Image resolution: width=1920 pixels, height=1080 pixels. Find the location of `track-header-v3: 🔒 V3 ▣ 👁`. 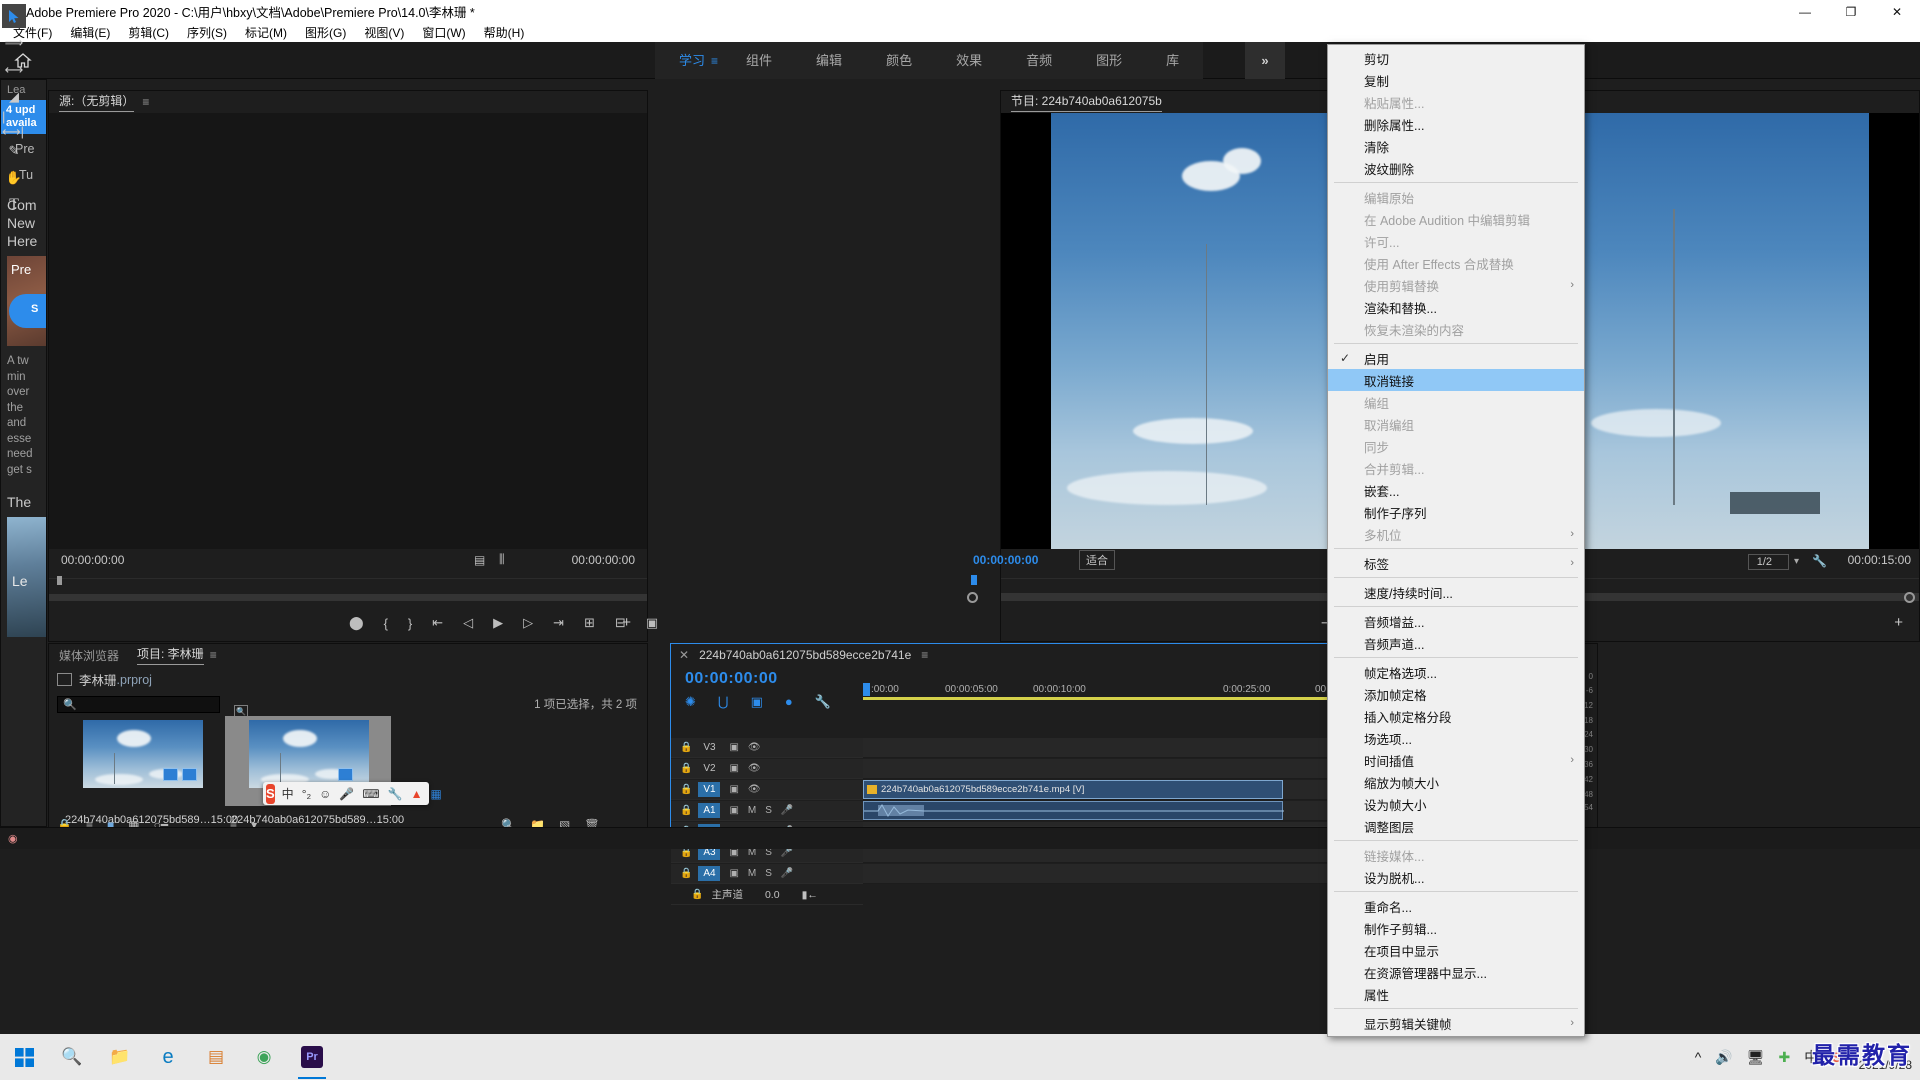

track-header-v3: 🔒 V3 ▣ 👁 is located at coordinates (767, 748).